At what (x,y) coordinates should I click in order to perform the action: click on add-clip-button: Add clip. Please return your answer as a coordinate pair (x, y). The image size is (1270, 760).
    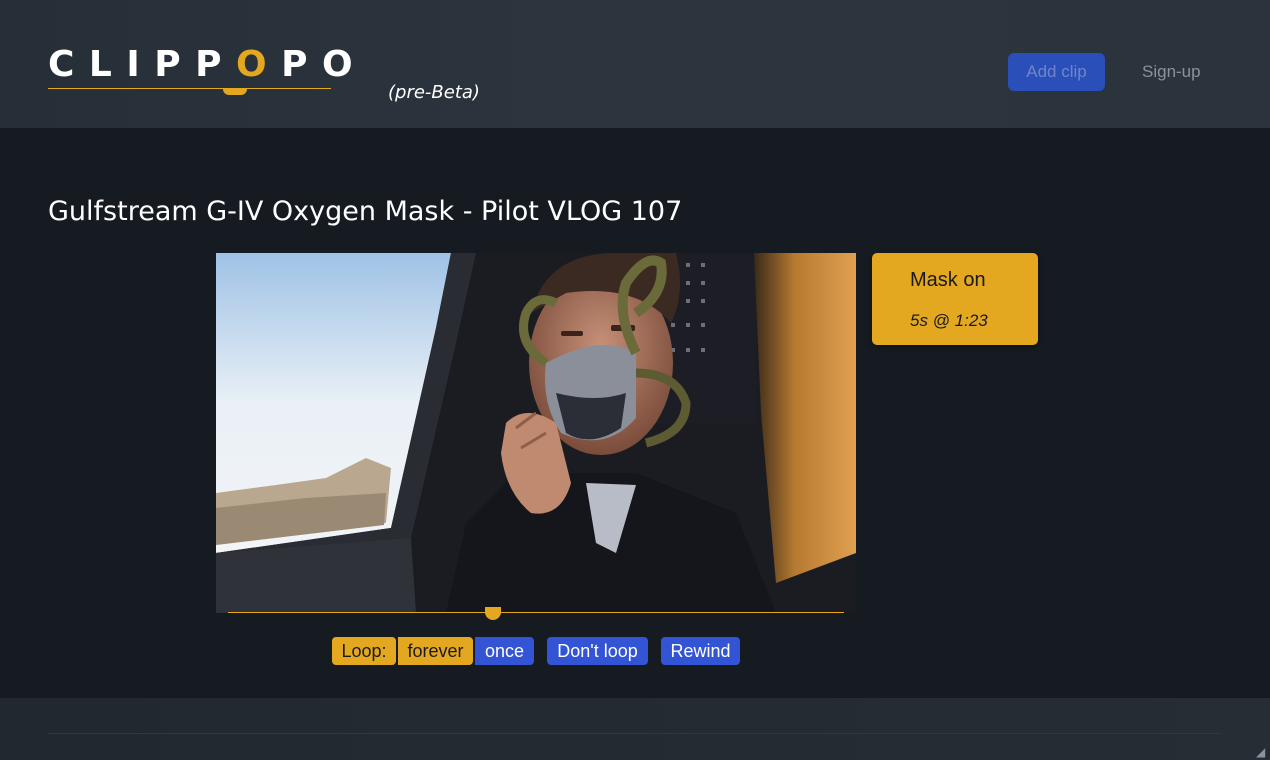
    Looking at the image, I should click on (1056, 72).